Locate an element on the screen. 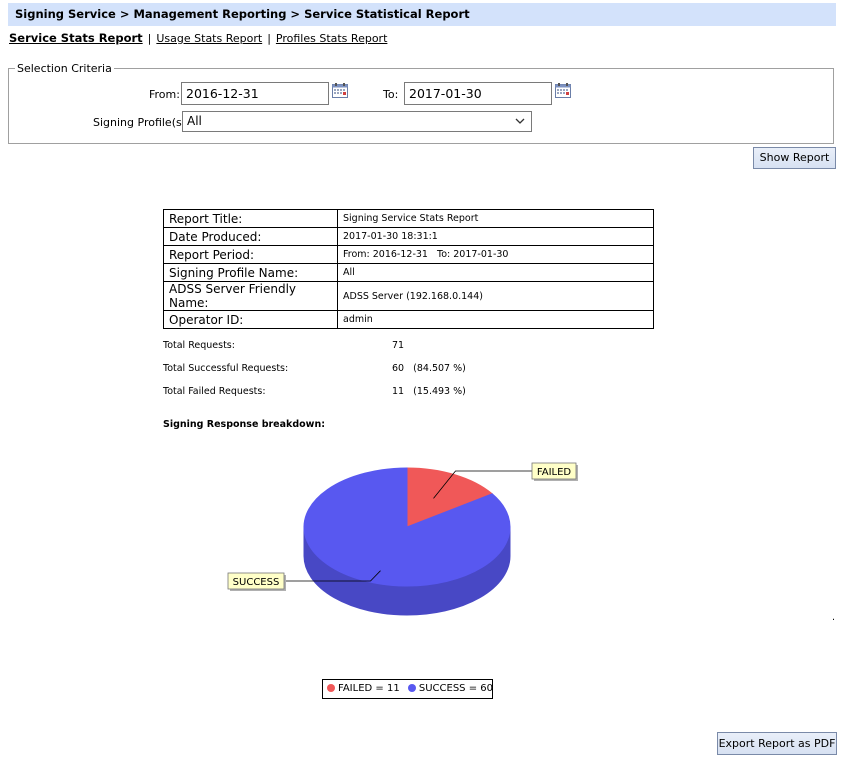 This screenshot has height=762, width=844. legend-swatch-success is located at coordinates (411, 688).